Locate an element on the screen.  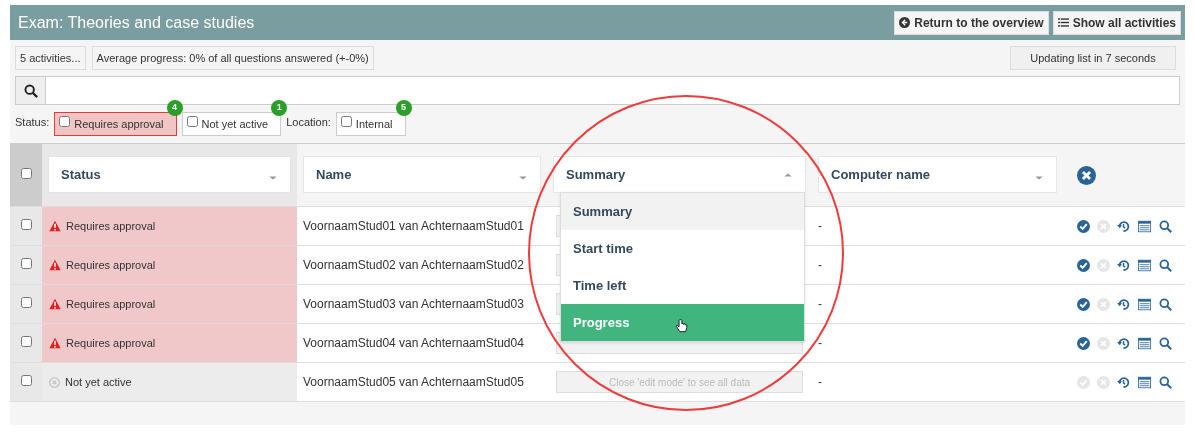
name-cell-text: VoornaamStud04 van AchternaamStud04 is located at coordinates (413, 343).